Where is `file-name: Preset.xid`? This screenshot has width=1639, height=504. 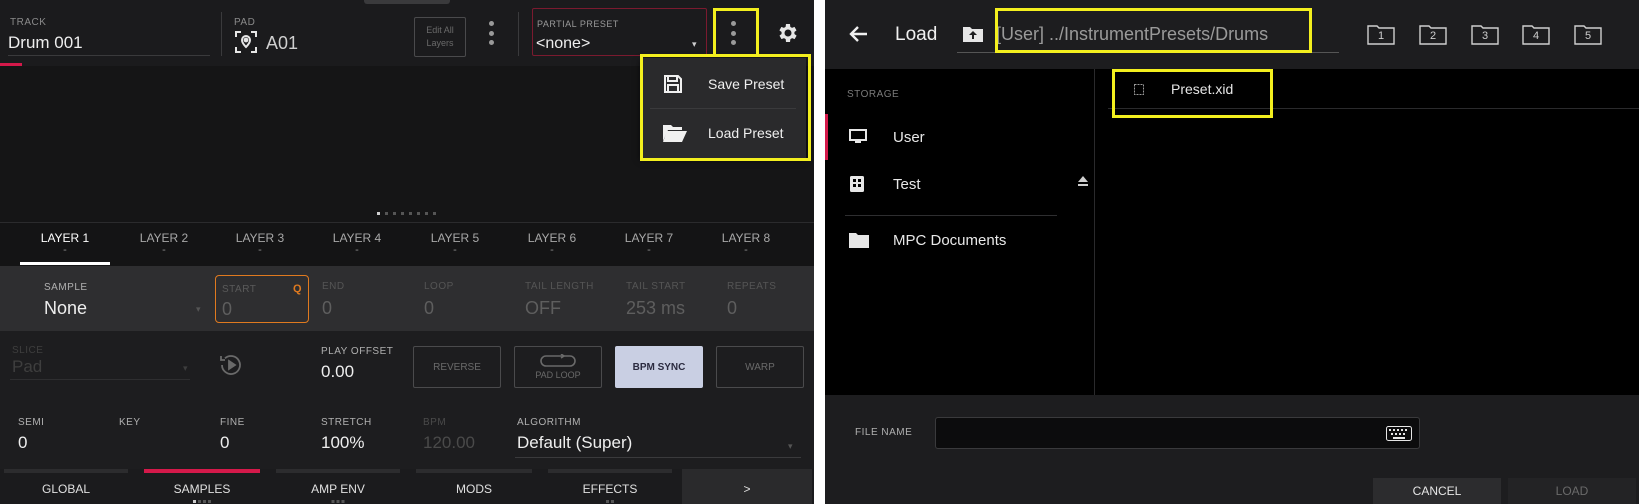
file-name: Preset.xid is located at coordinates (1202, 89).